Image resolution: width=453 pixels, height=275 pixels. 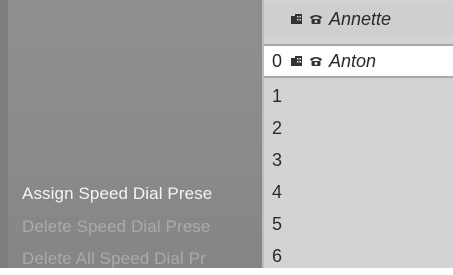 I want to click on list-item: 5, so click(x=358, y=224).